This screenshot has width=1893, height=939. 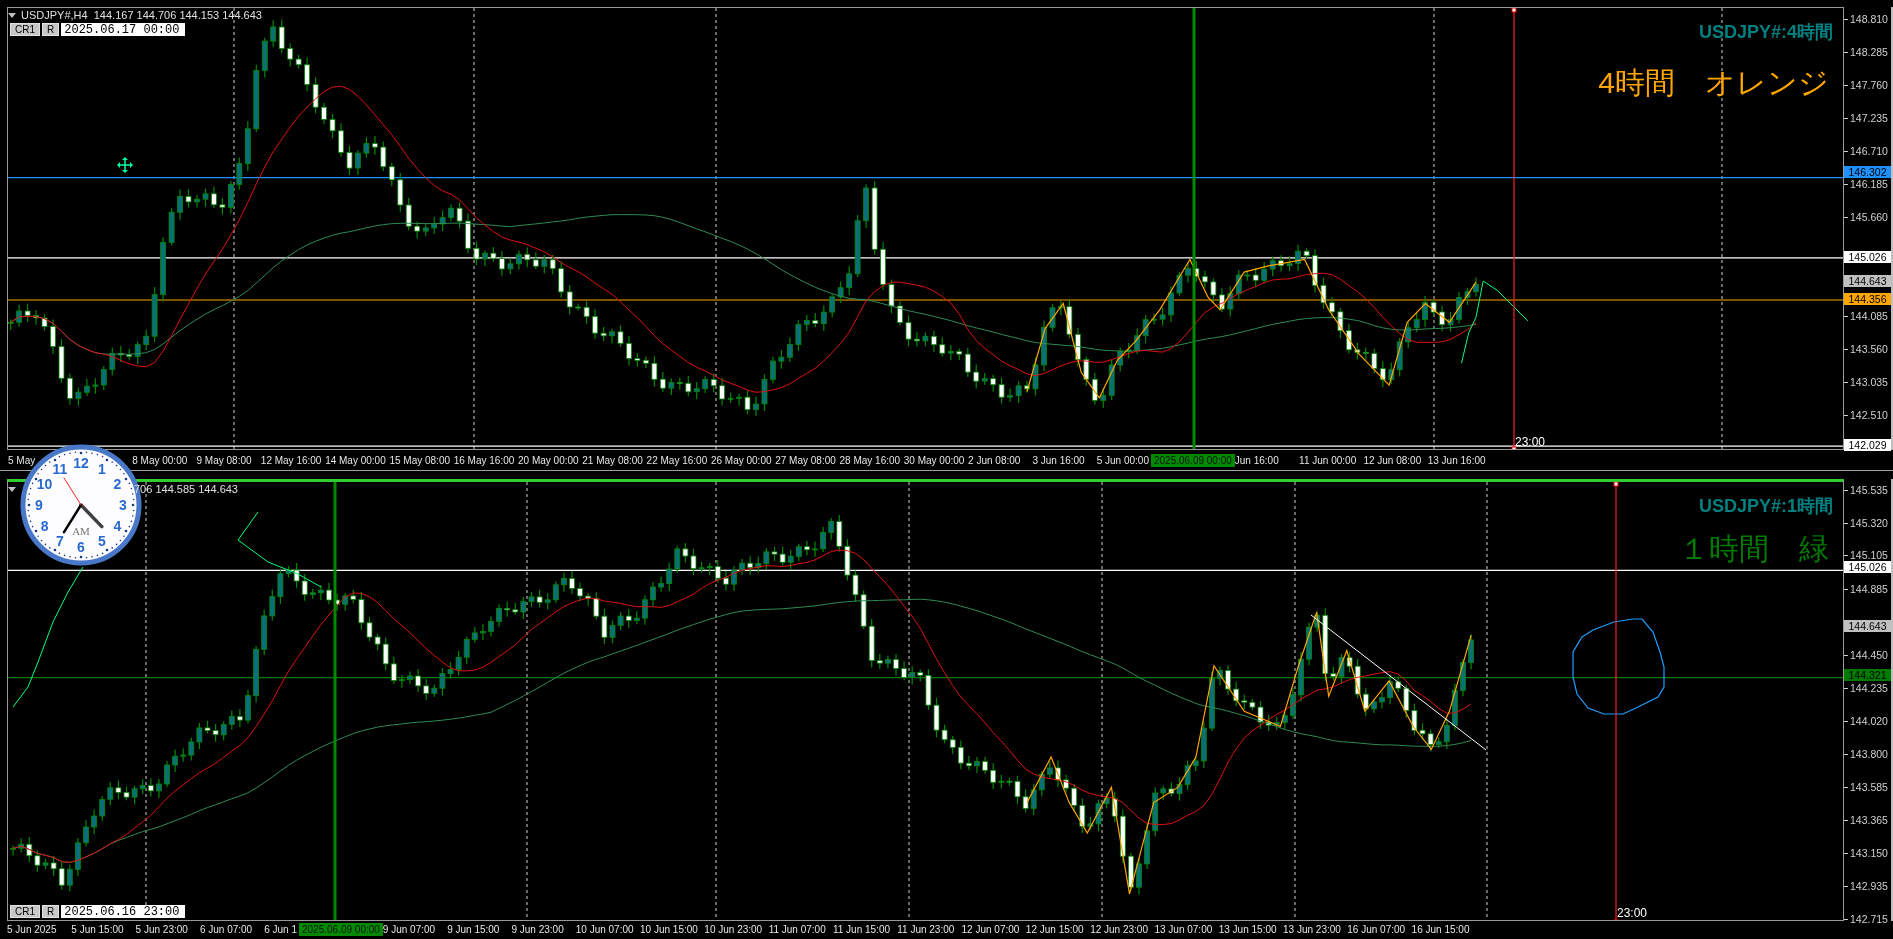 What do you see at coordinates (39, 505) in the screenshot?
I see `clock-numeral: 9` at bounding box center [39, 505].